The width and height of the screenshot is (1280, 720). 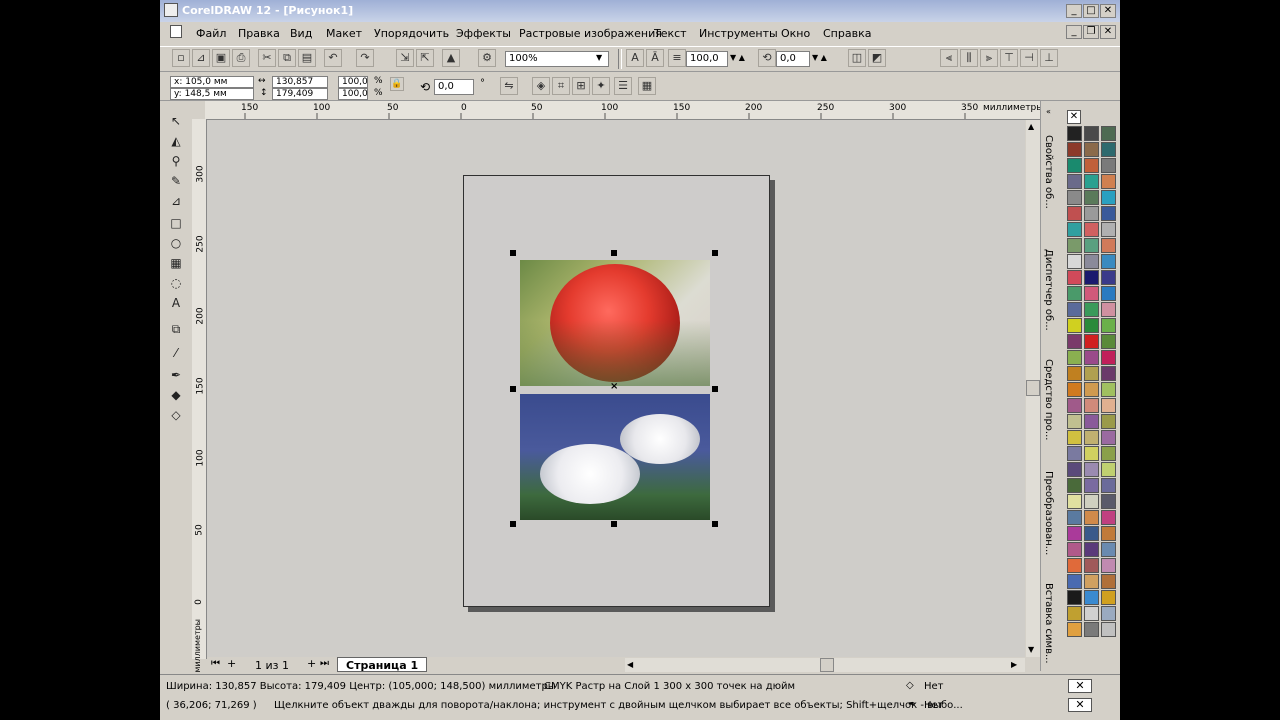 What do you see at coordinates (623, 86) in the screenshot?
I see `wrap-icon: ☰` at bounding box center [623, 86].